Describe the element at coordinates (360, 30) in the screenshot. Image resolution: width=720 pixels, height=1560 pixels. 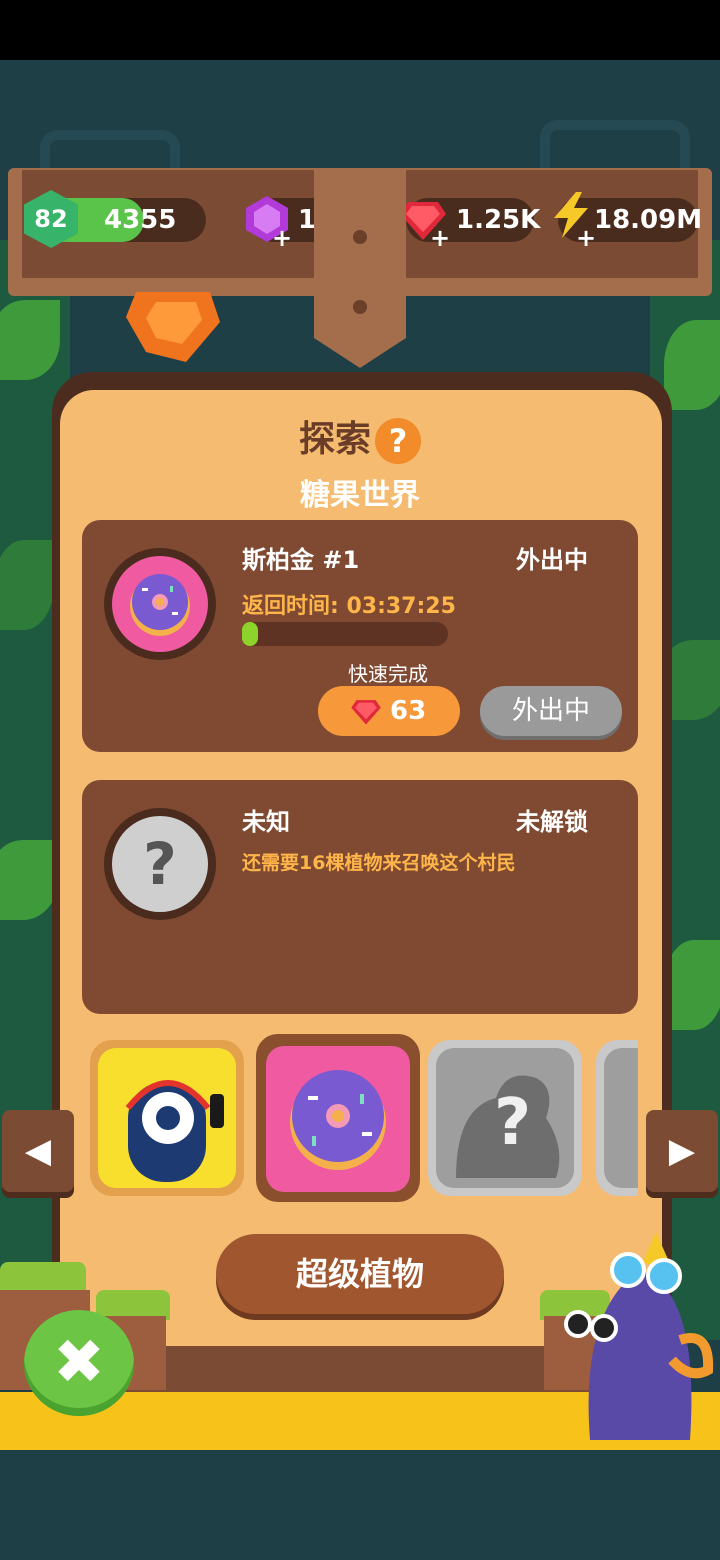
I see `status-bar` at that location.